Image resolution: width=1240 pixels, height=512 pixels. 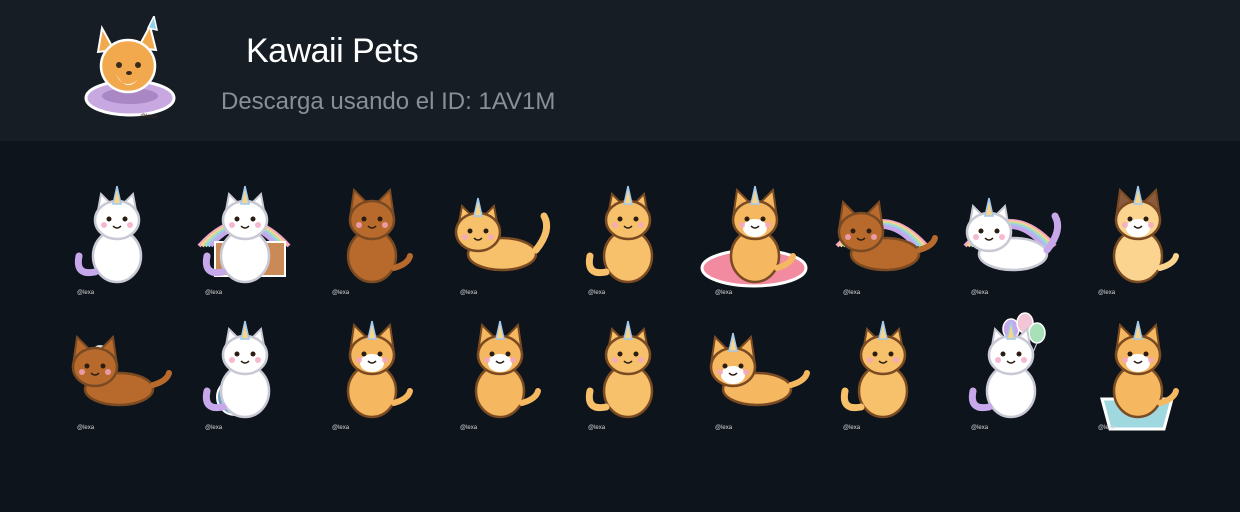 I want to click on unicorn-corgi-bowl-sticker: @lexa, so click(x=1138, y=372).